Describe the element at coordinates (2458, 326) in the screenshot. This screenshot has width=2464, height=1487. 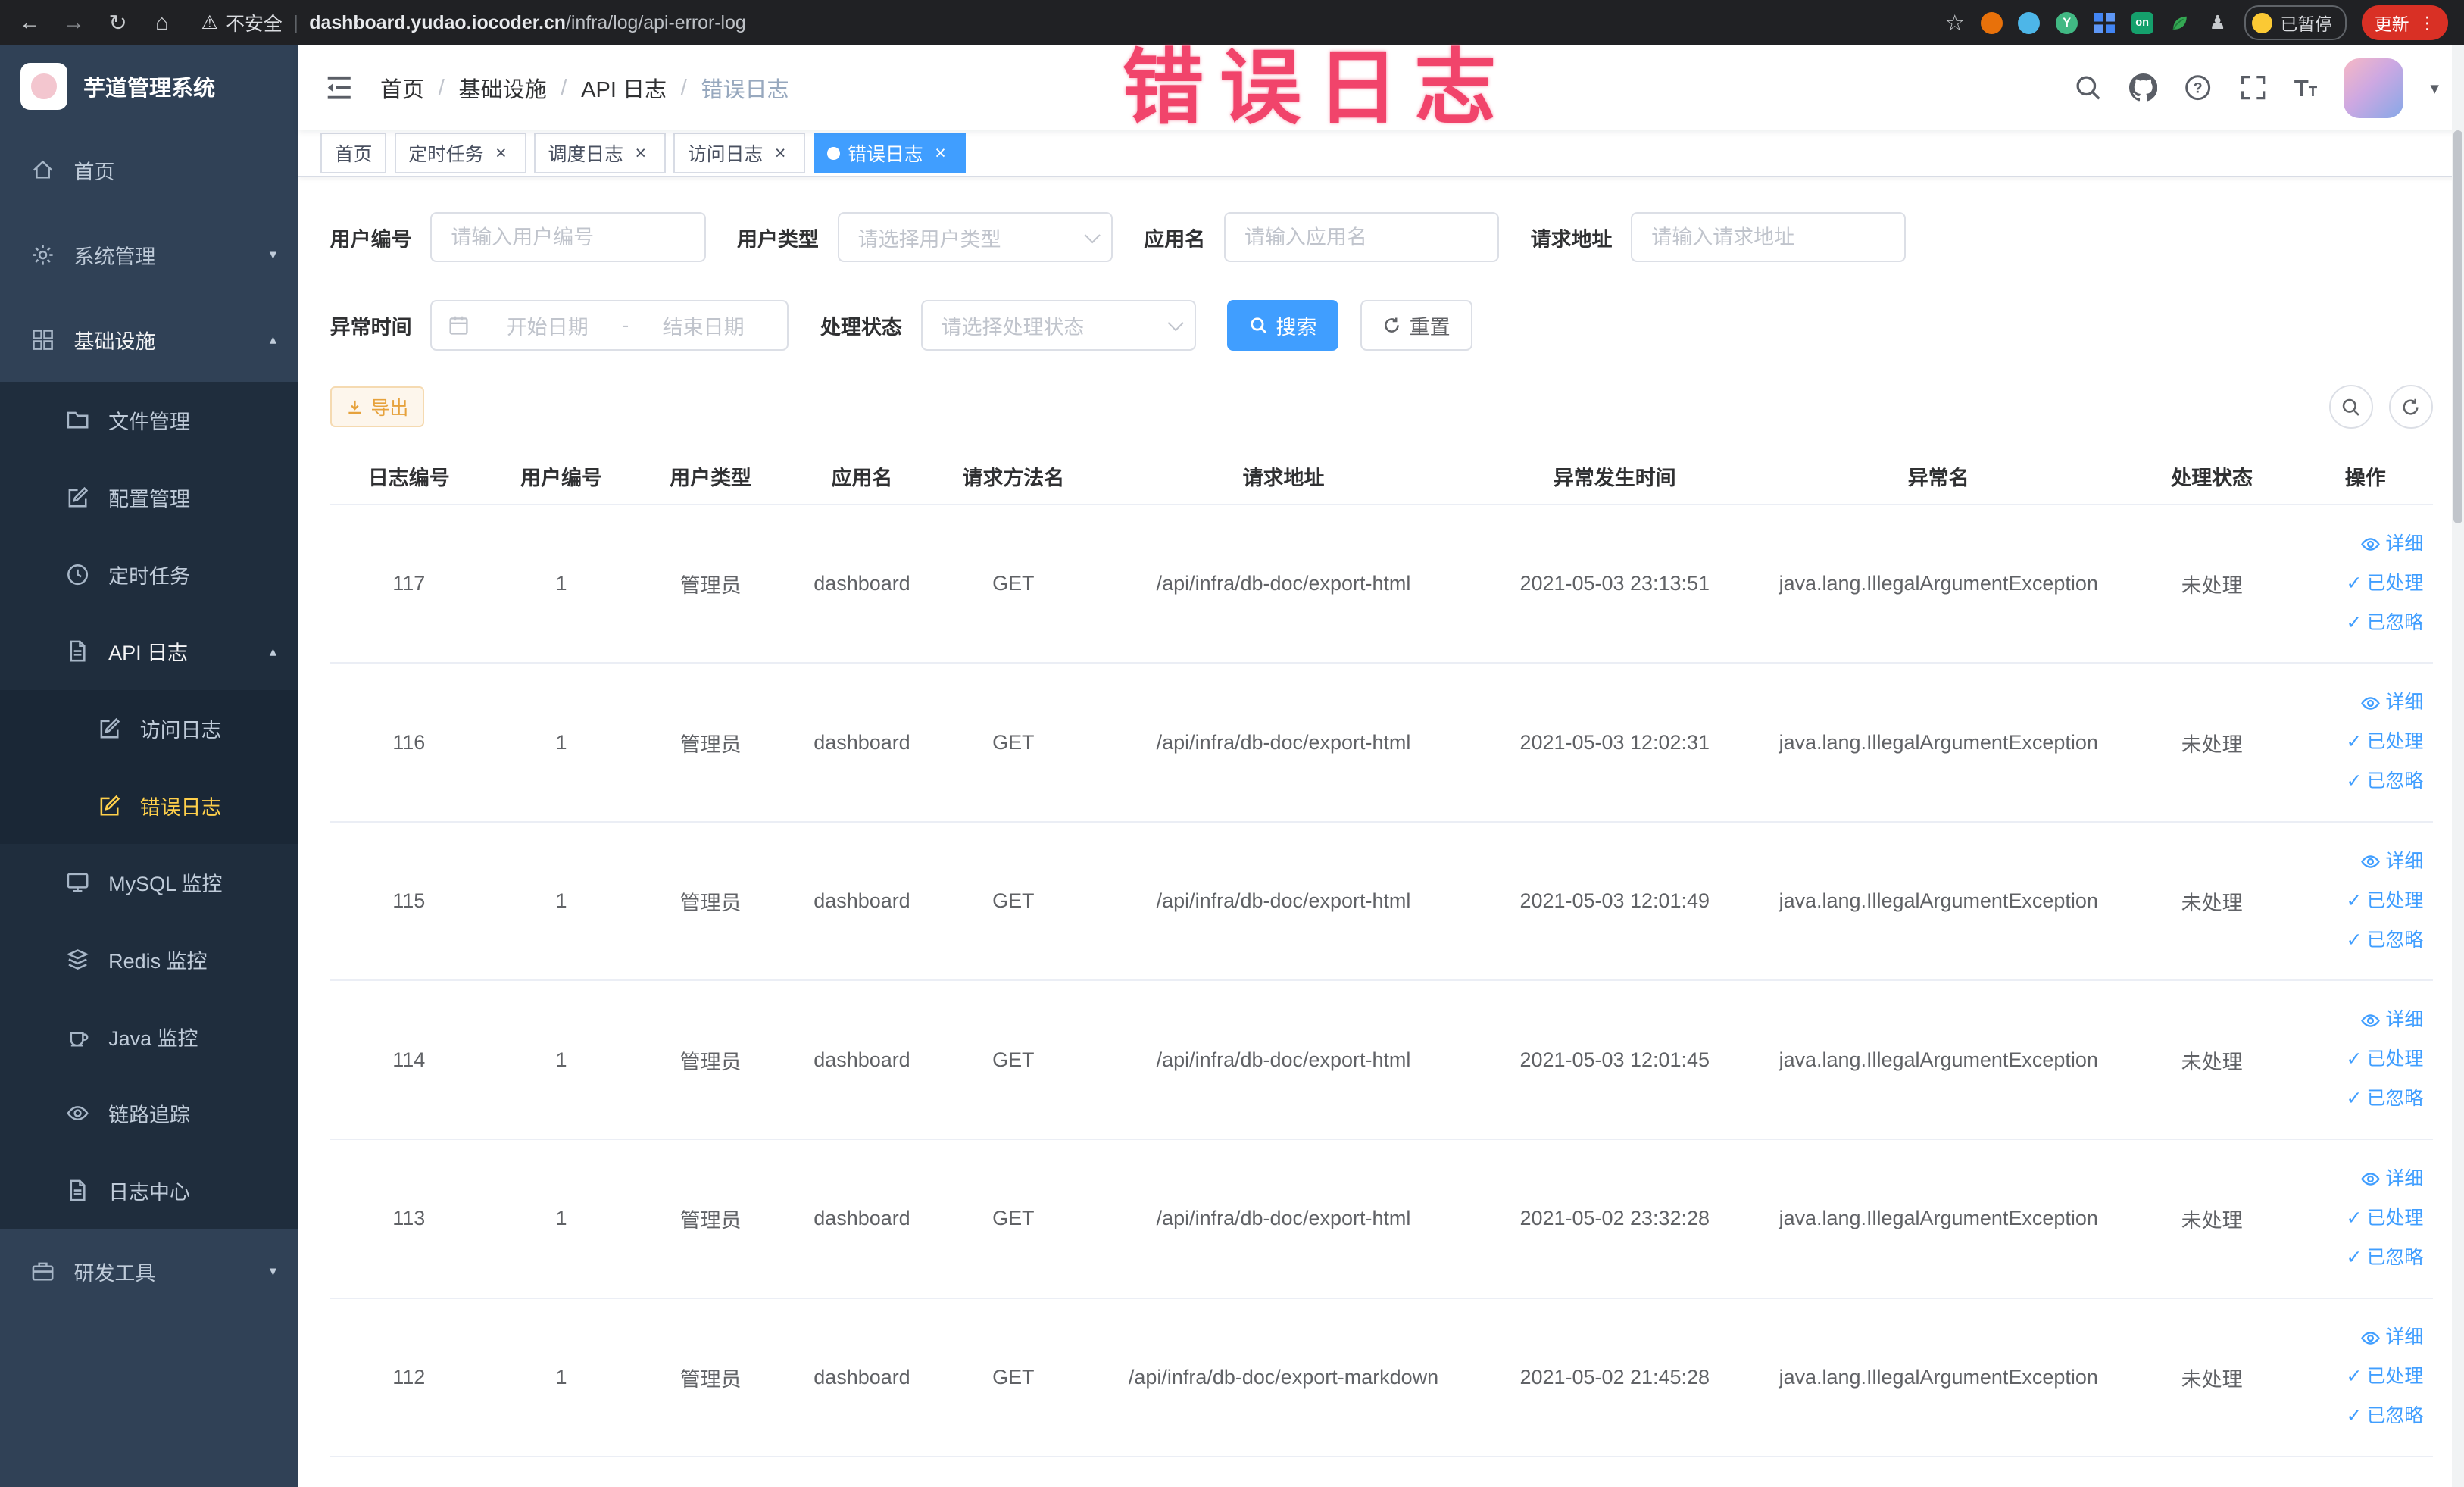
I see `scrollbar-thumb` at that location.